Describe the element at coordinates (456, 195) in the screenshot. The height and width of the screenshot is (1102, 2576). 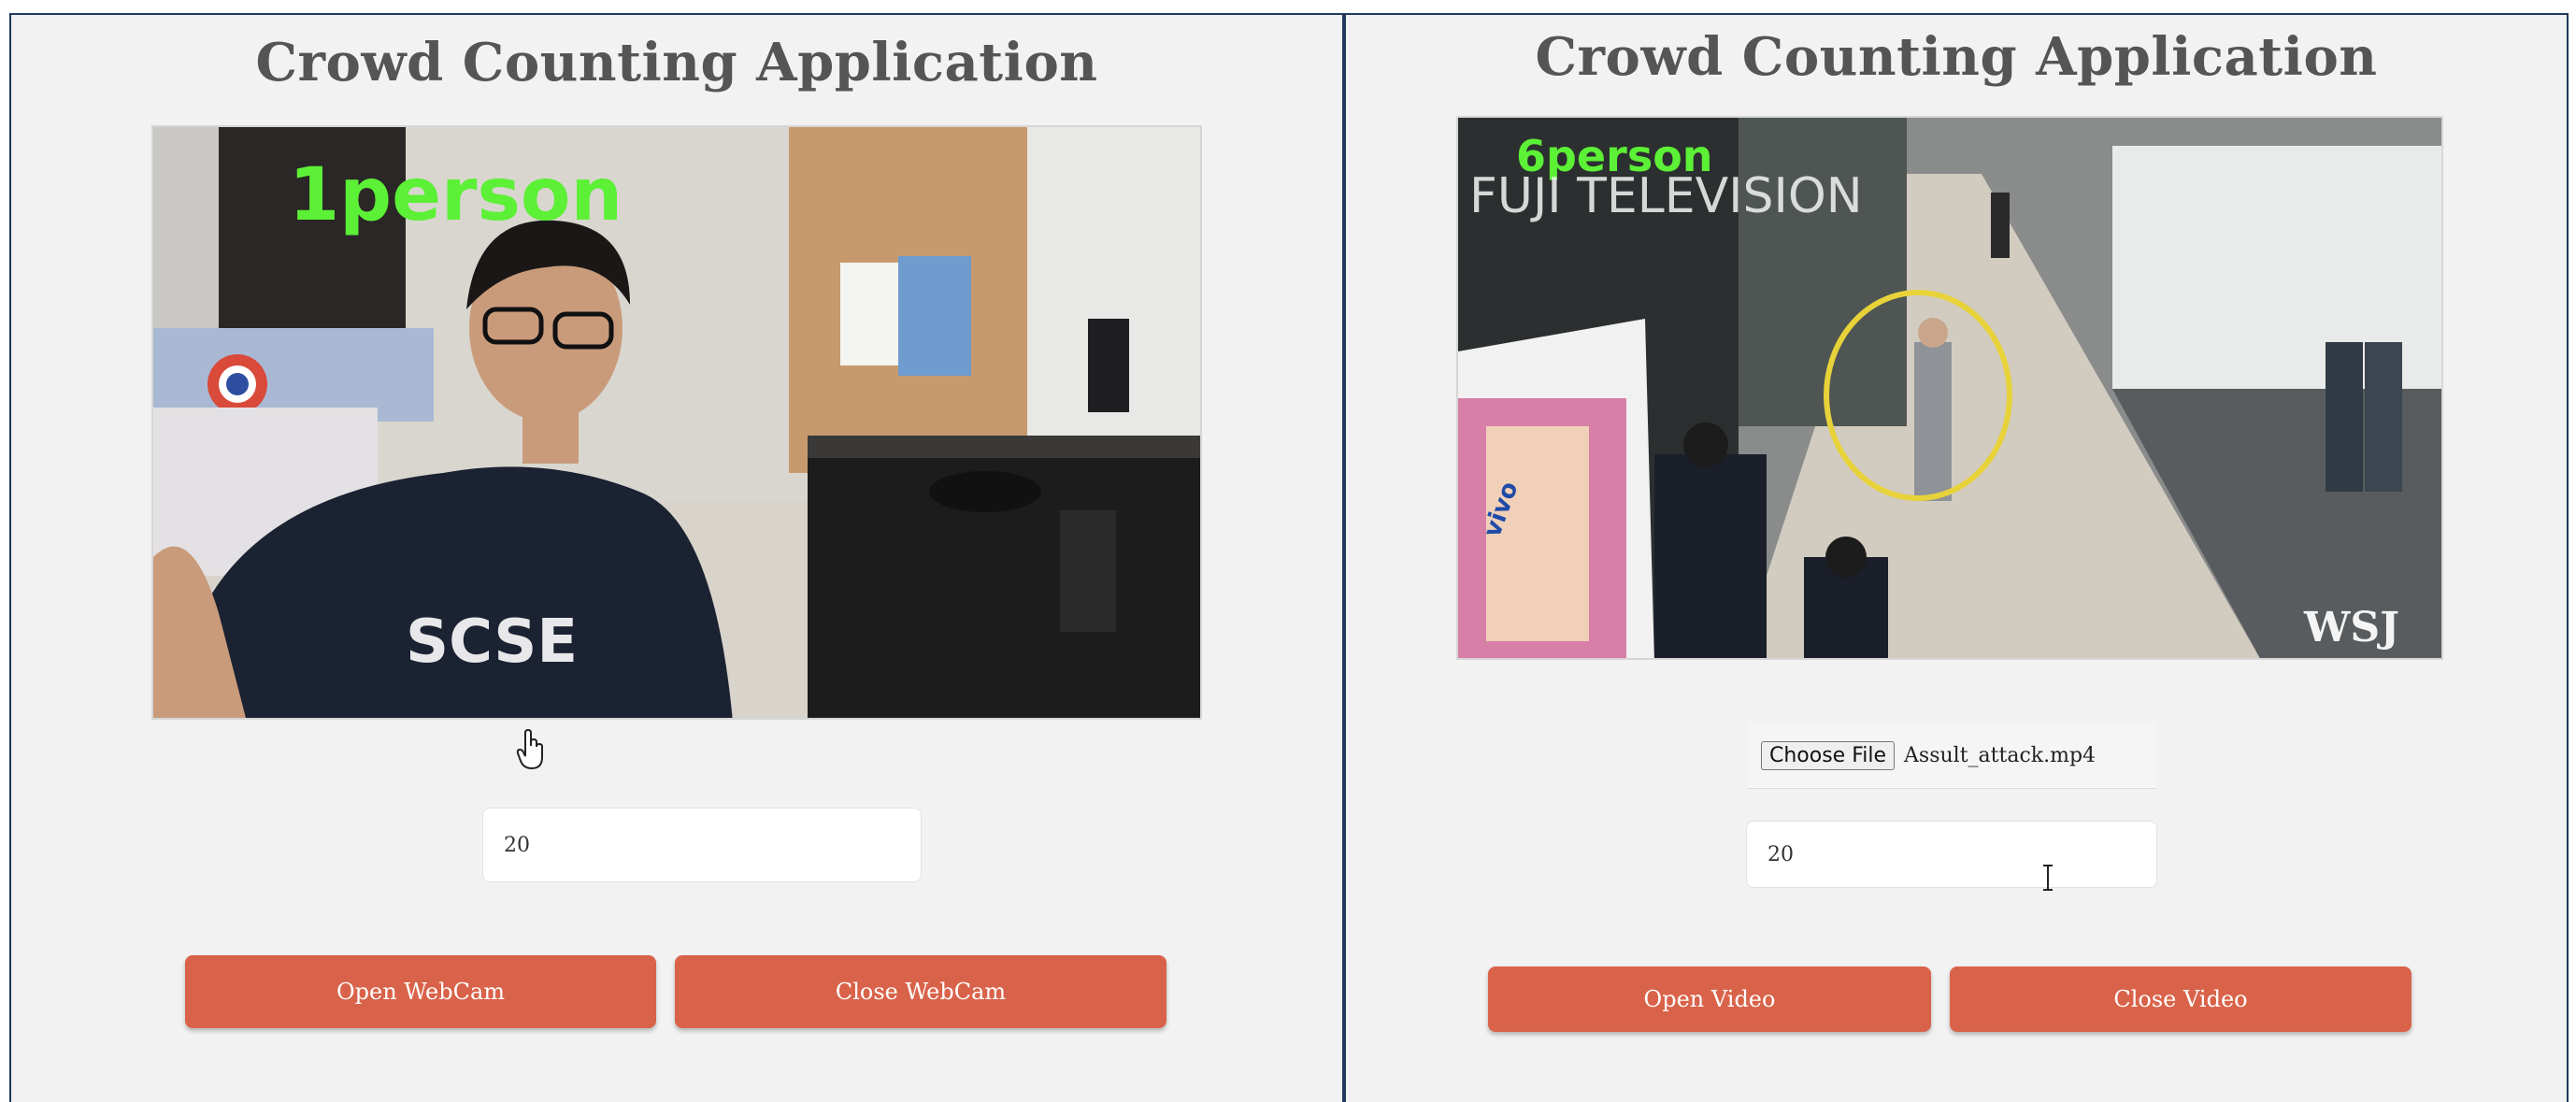
I see `person-count-overlay: 1person` at that location.